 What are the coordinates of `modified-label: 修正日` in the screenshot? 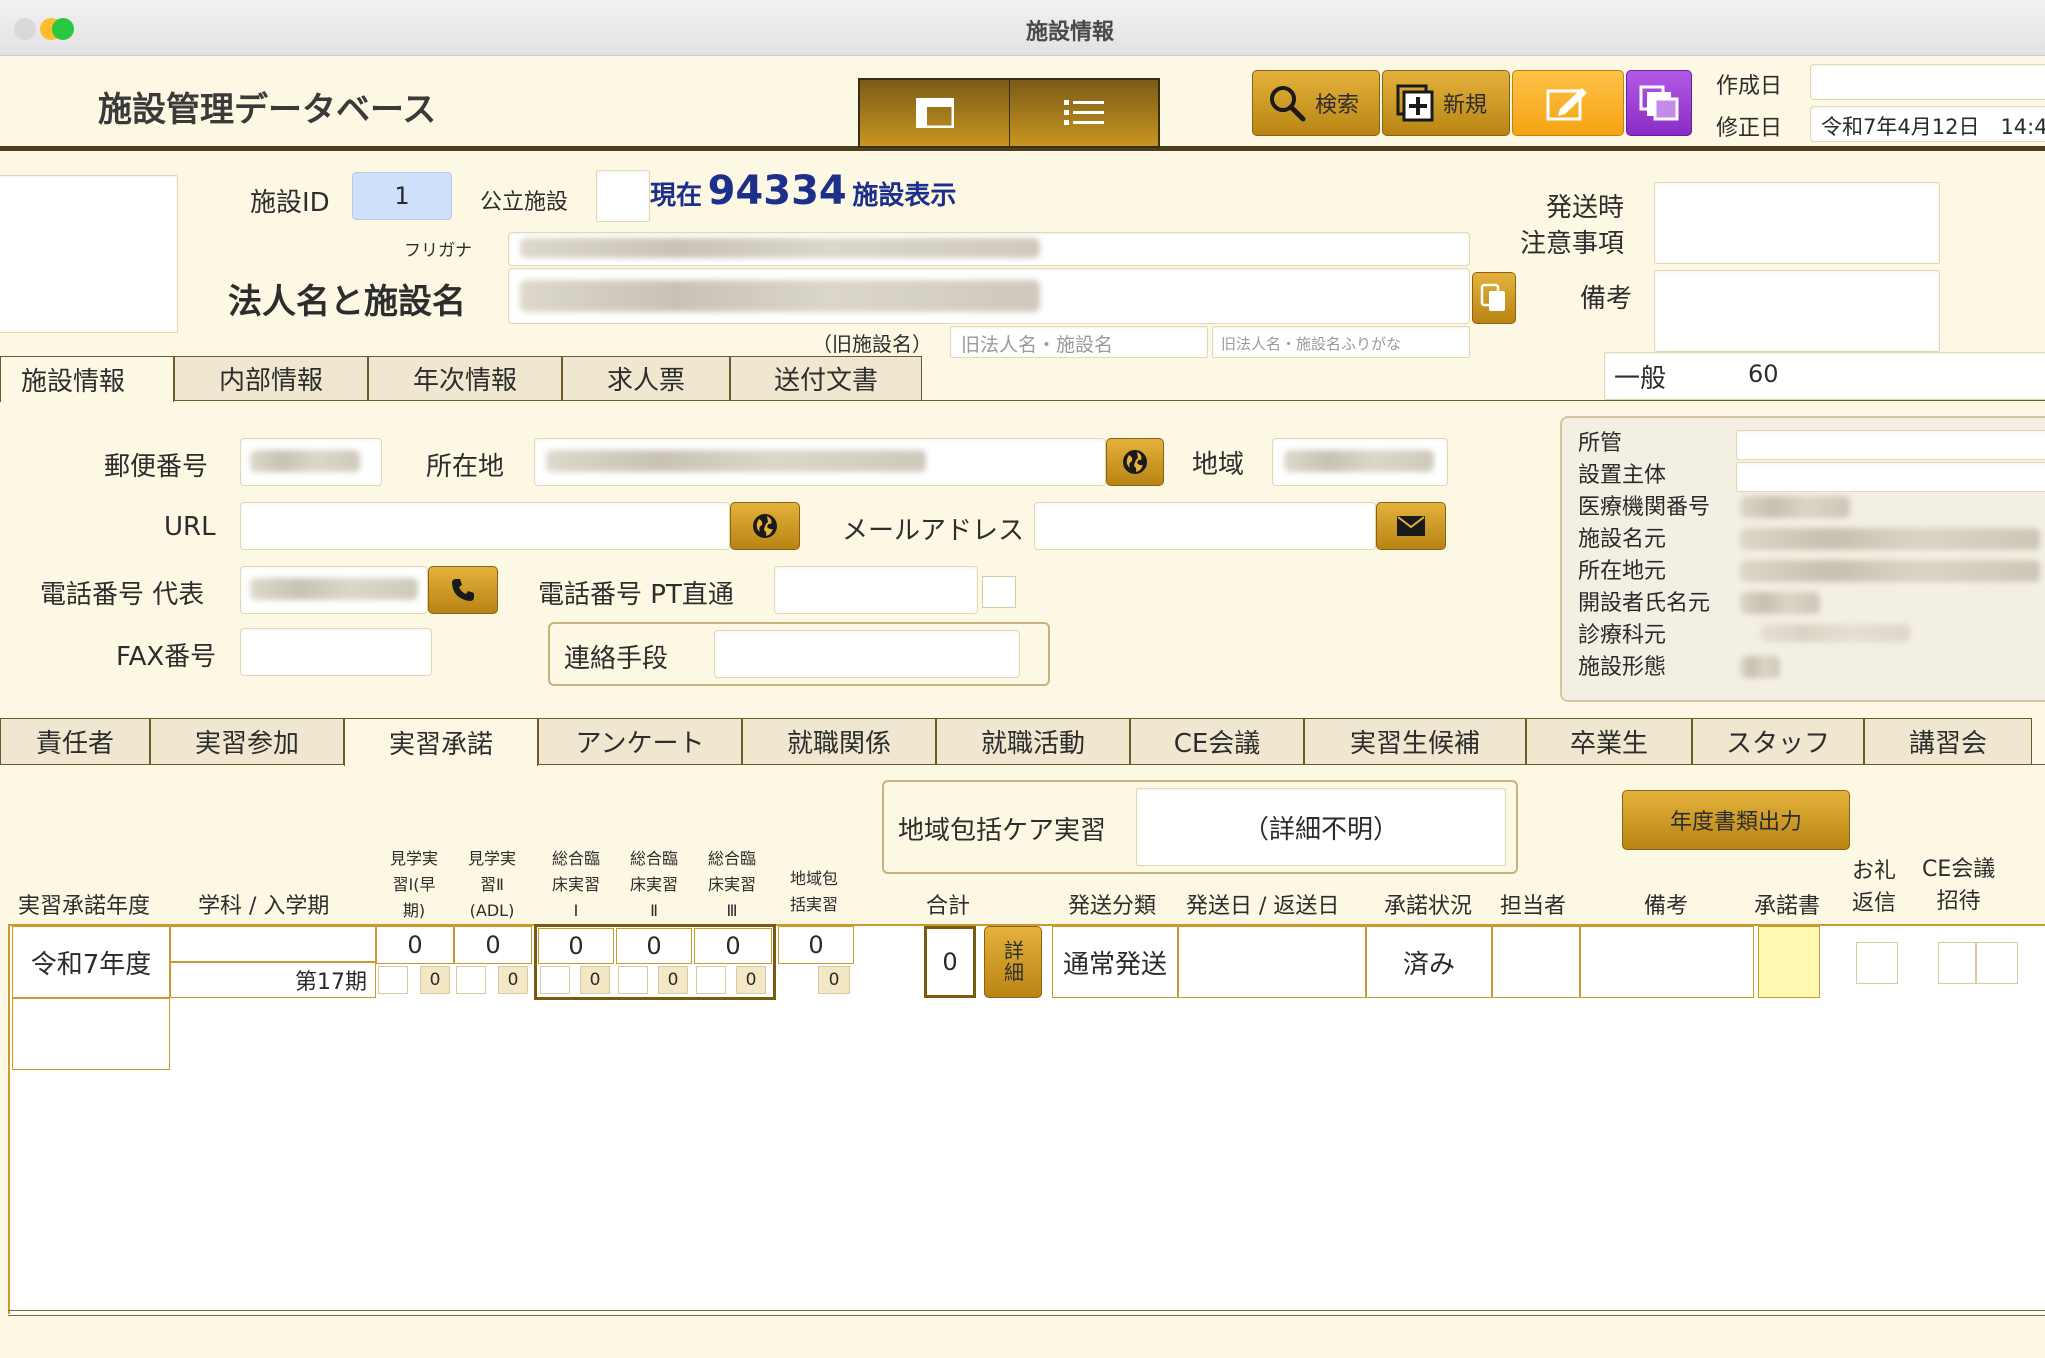 It's located at (1749, 128).